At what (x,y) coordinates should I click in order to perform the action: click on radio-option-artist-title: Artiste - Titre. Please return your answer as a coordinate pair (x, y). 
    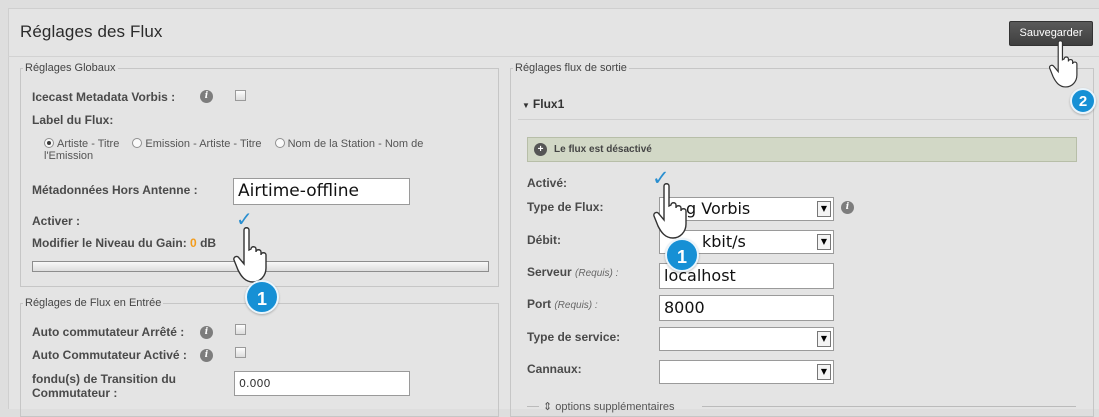
    Looking at the image, I should click on (81, 144).